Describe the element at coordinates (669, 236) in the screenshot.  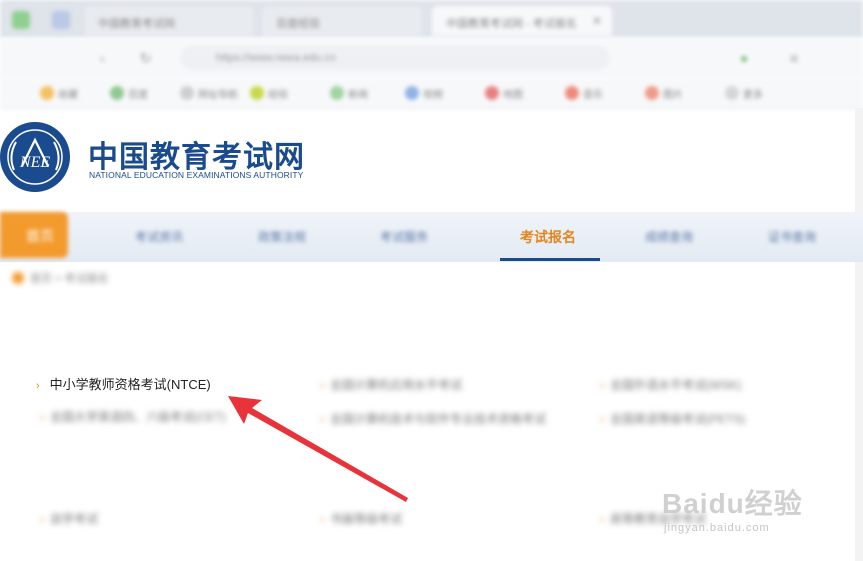
I see `nav-item-scores: 成绩查询` at that location.